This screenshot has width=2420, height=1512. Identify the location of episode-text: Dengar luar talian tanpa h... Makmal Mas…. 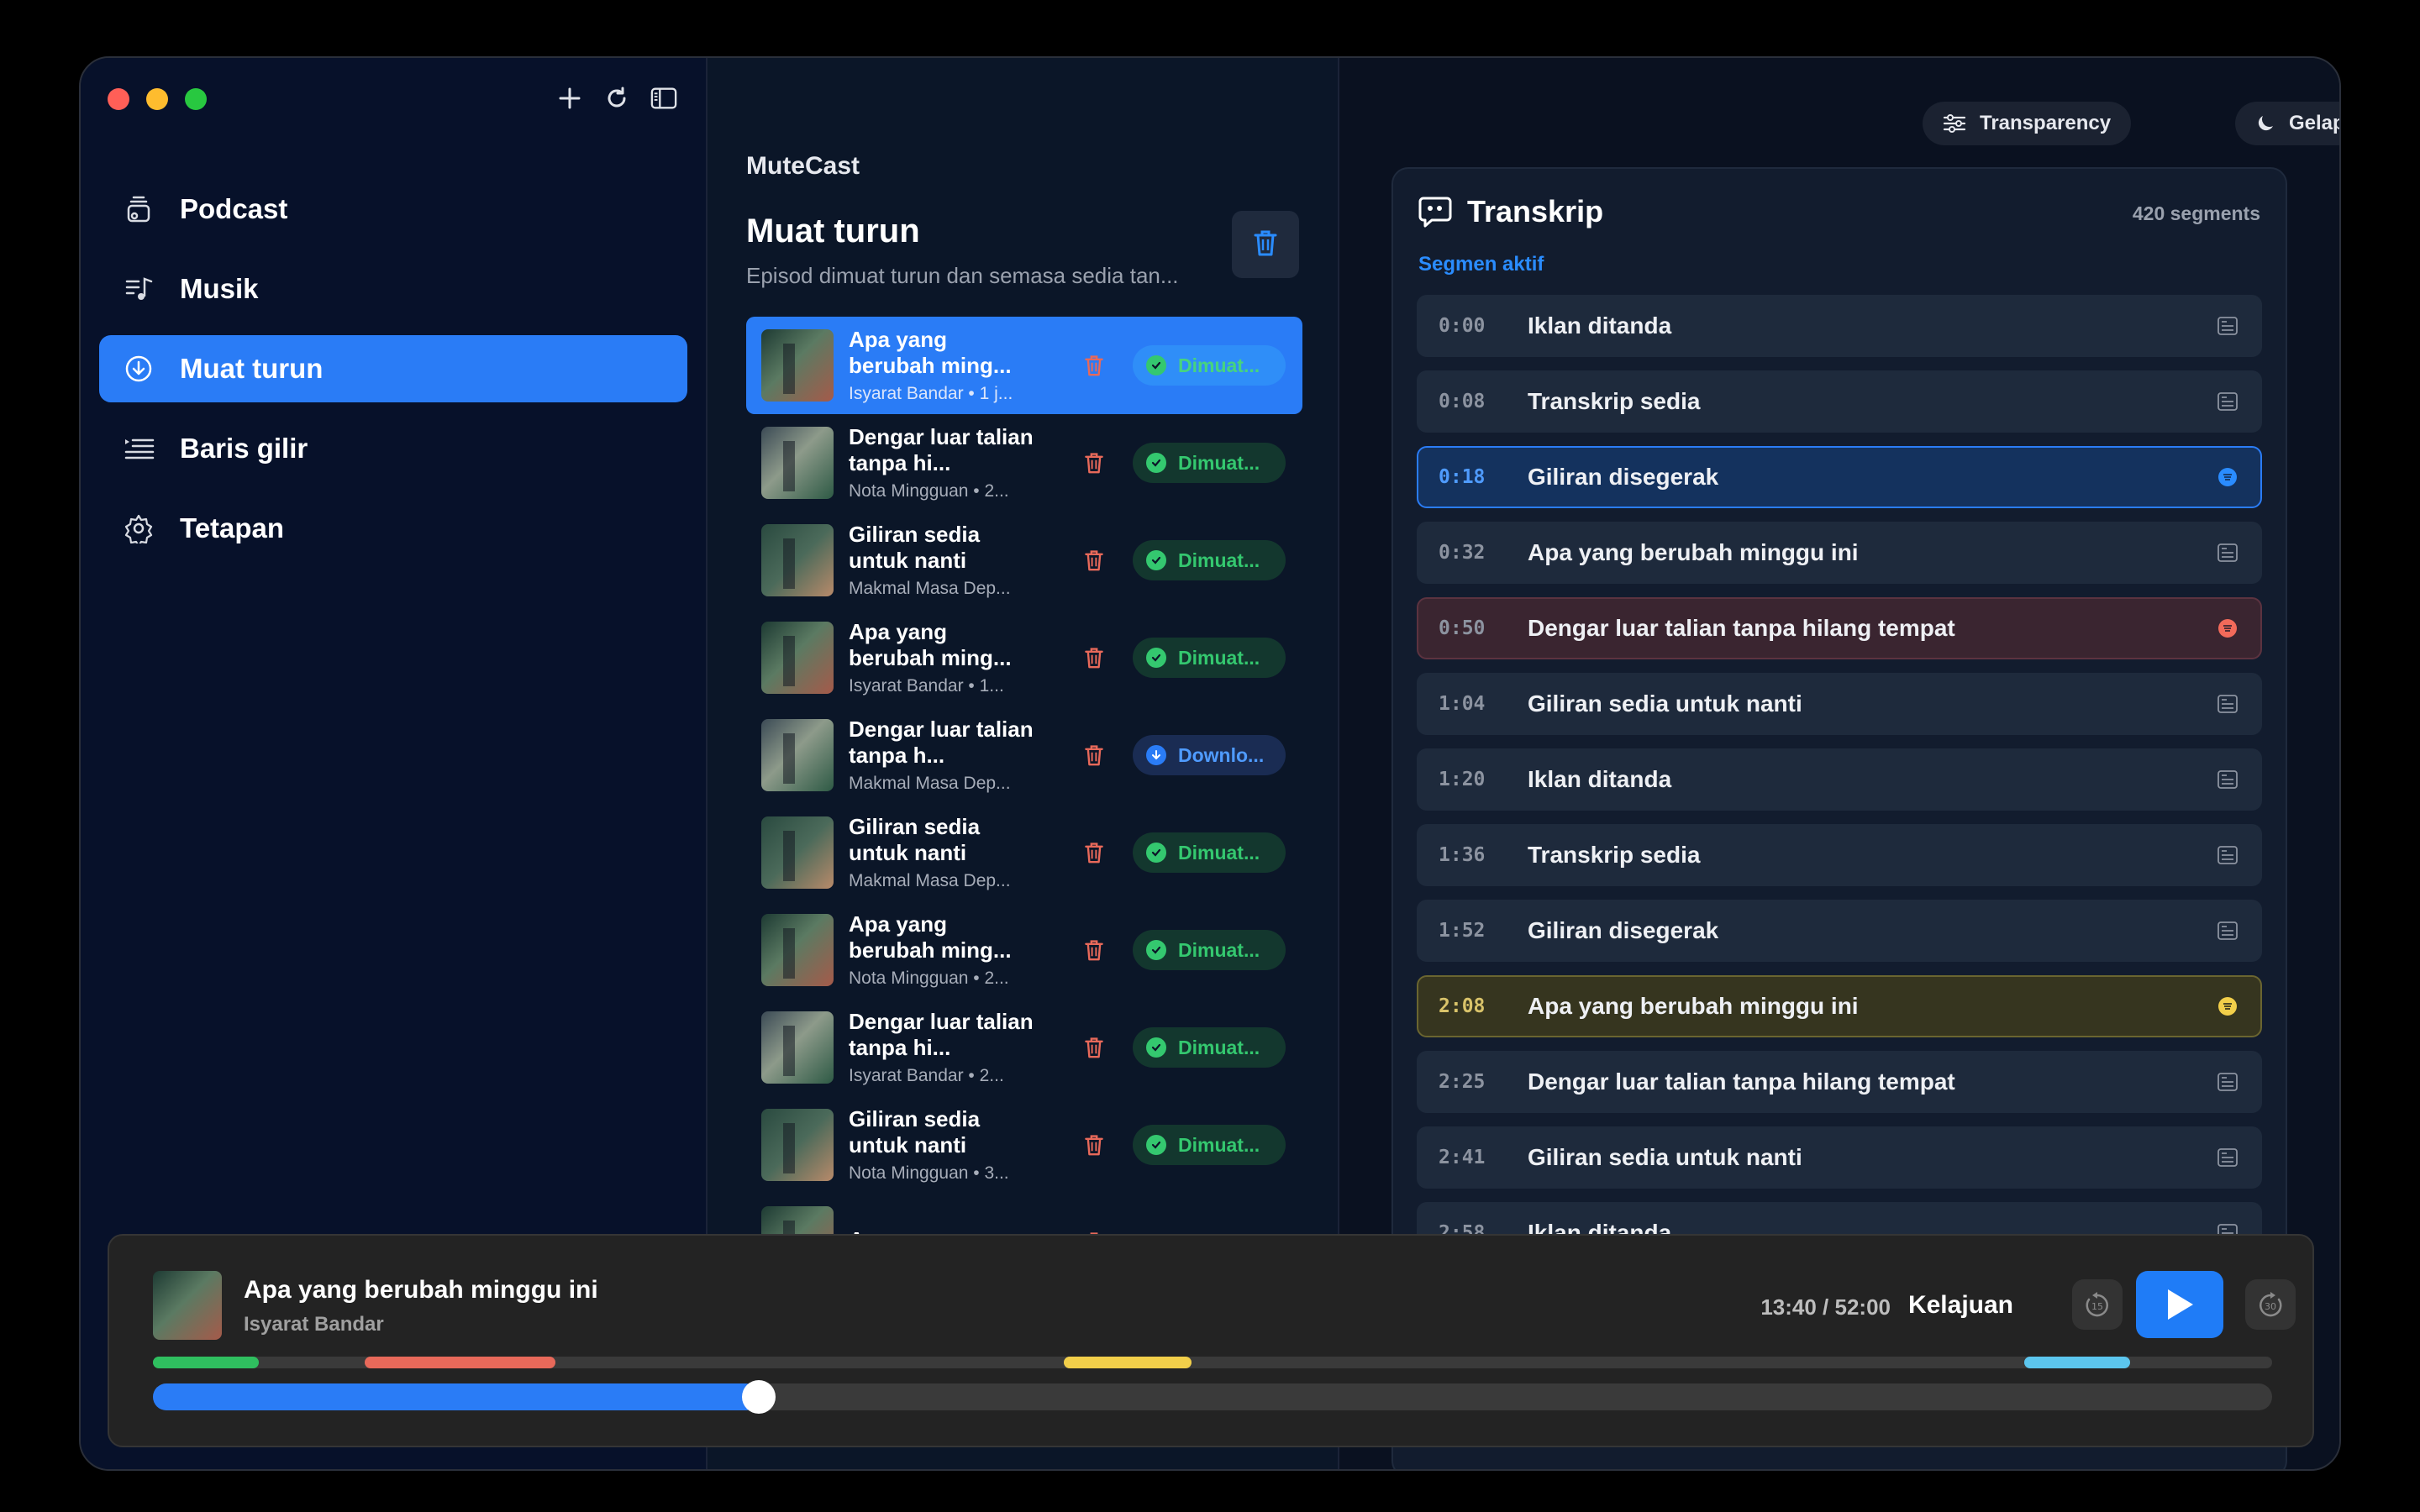
(941, 755).